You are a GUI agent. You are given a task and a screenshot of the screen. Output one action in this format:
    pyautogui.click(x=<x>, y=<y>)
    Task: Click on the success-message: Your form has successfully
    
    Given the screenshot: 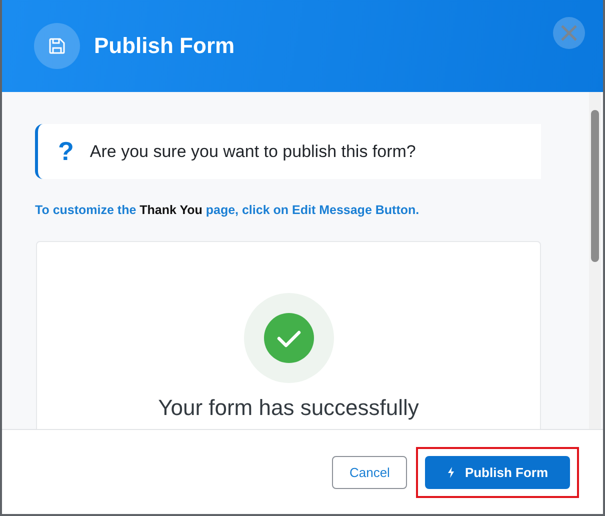 What is the action you would take?
    pyautogui.click(x=288, y=408)
    